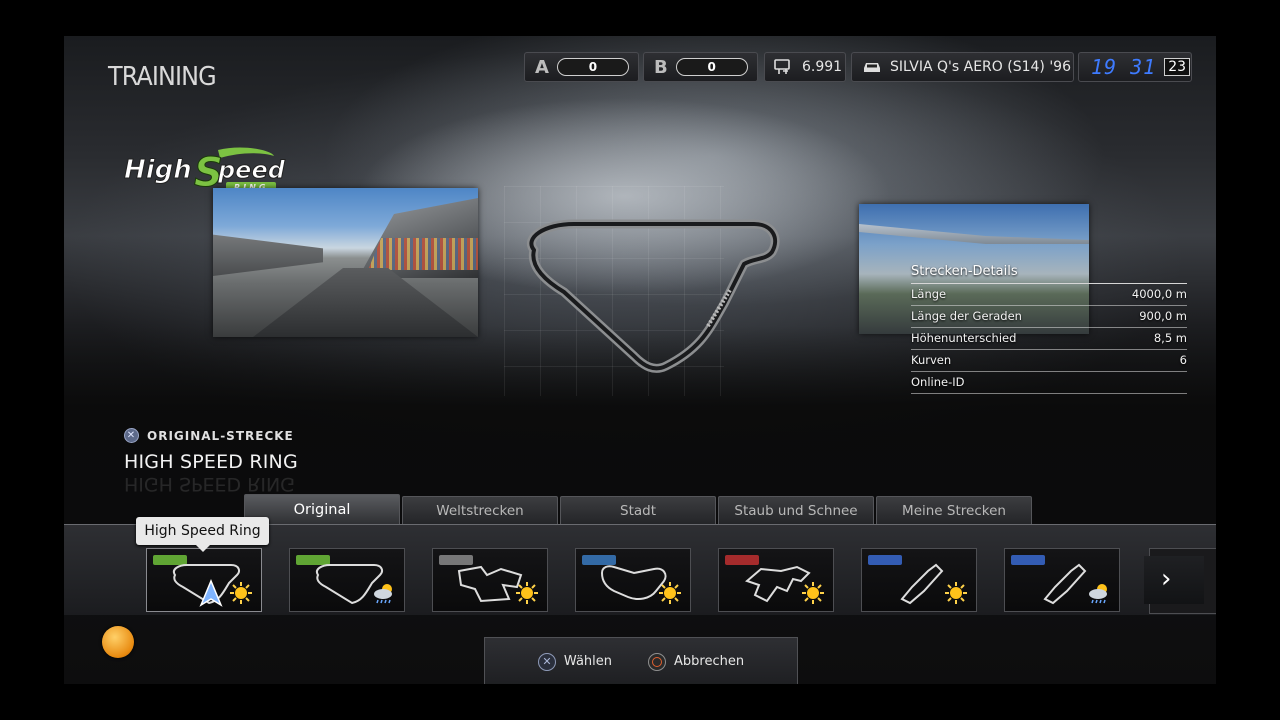 Image resolution: width=1280 pixels, height=720 pixels. I want to click on detail-label: Online-ID, so click(938, 382).